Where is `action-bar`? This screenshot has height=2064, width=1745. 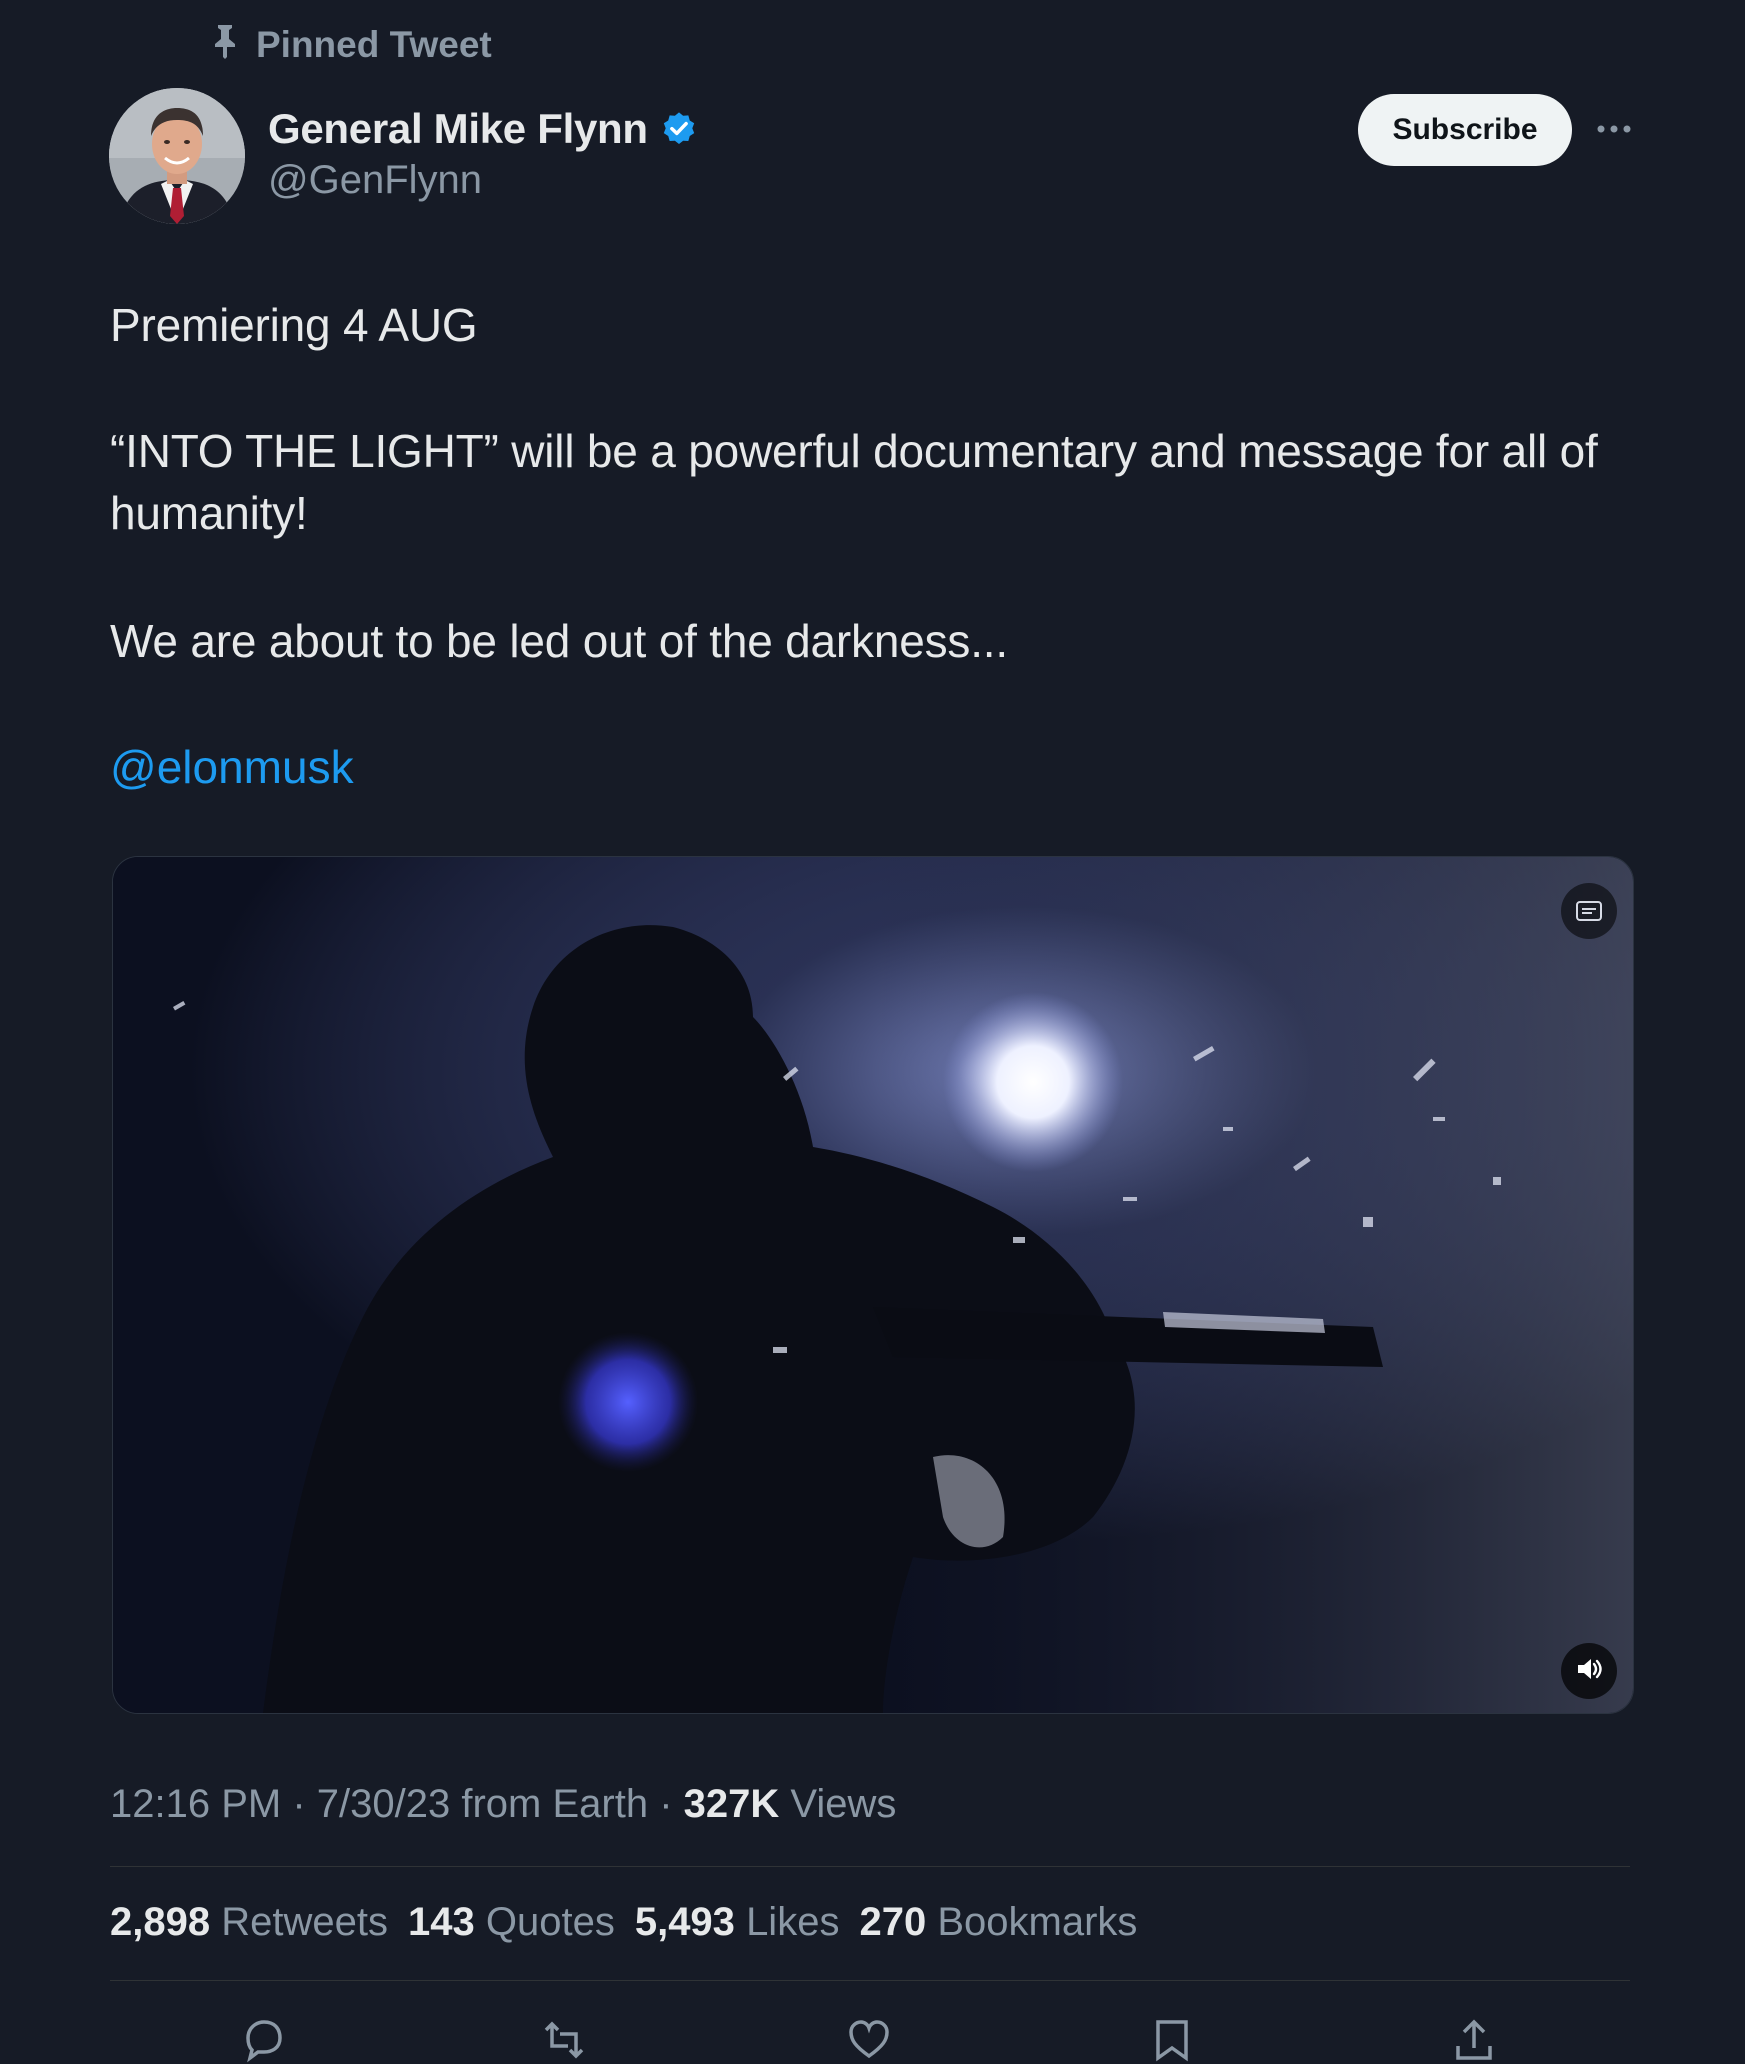
action-bar is located at coordinates (872, 2034).